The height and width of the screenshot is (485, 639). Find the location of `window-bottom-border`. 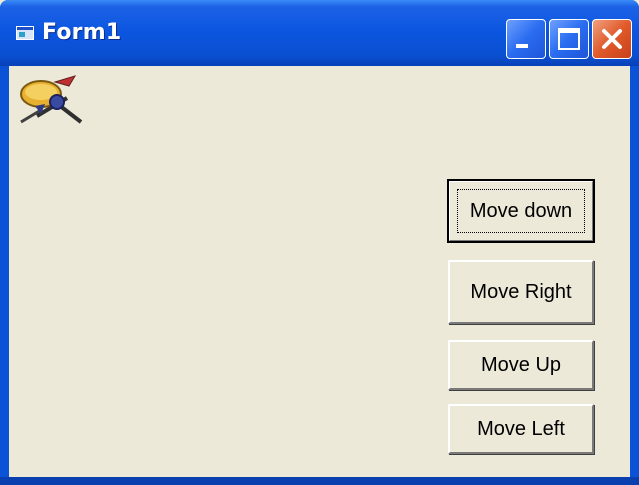

window-bottom-border is located at coordinates (319, 481).